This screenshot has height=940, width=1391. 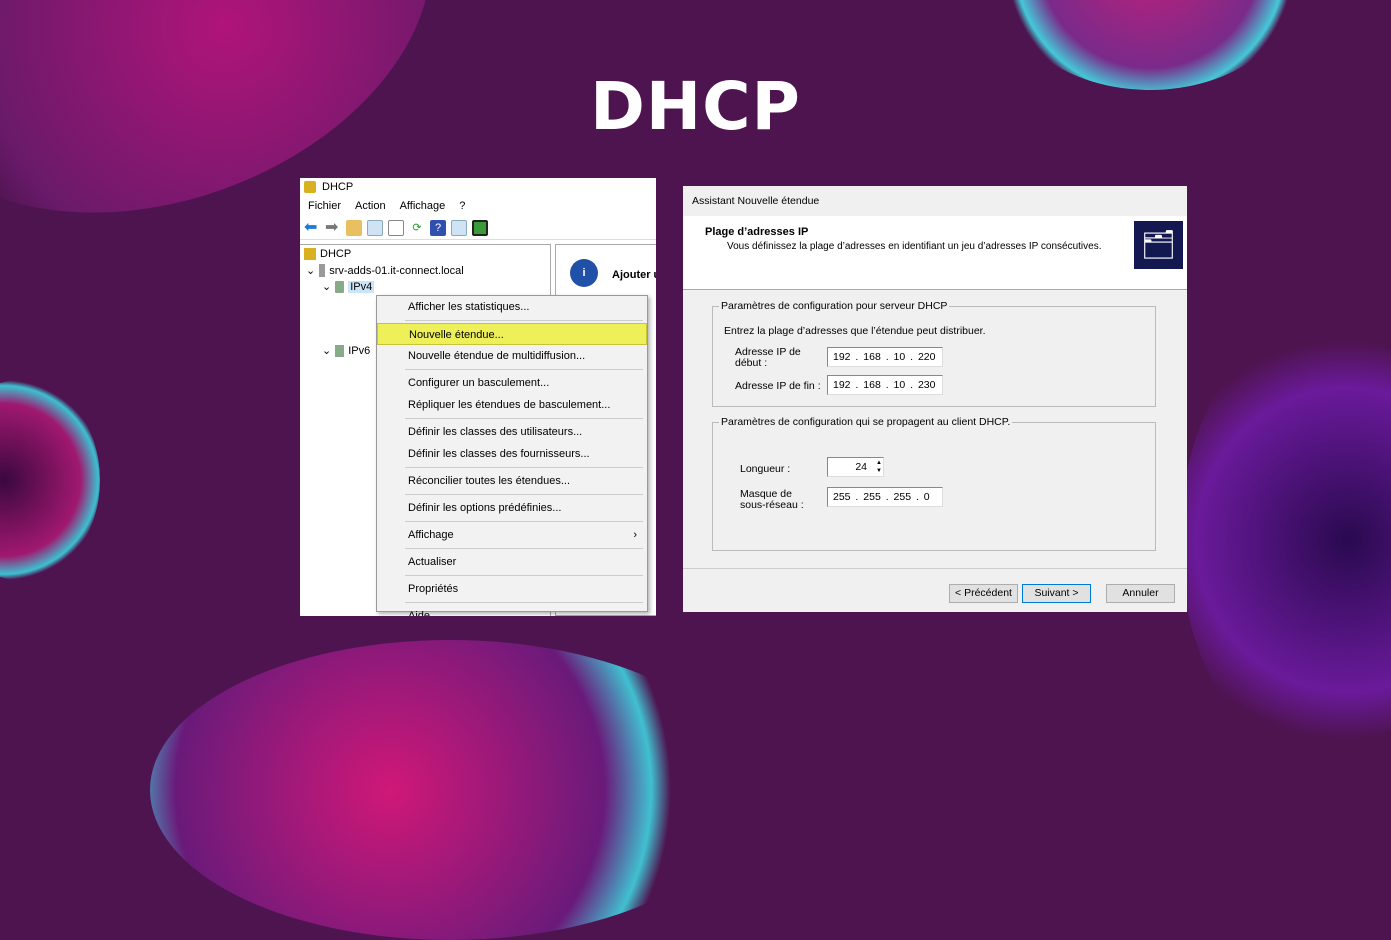 What do you see at coordinates (512, 535) in the screenshot?
I see `menu-item-affichage: Affichage ›` at bounding box center [512, 535].